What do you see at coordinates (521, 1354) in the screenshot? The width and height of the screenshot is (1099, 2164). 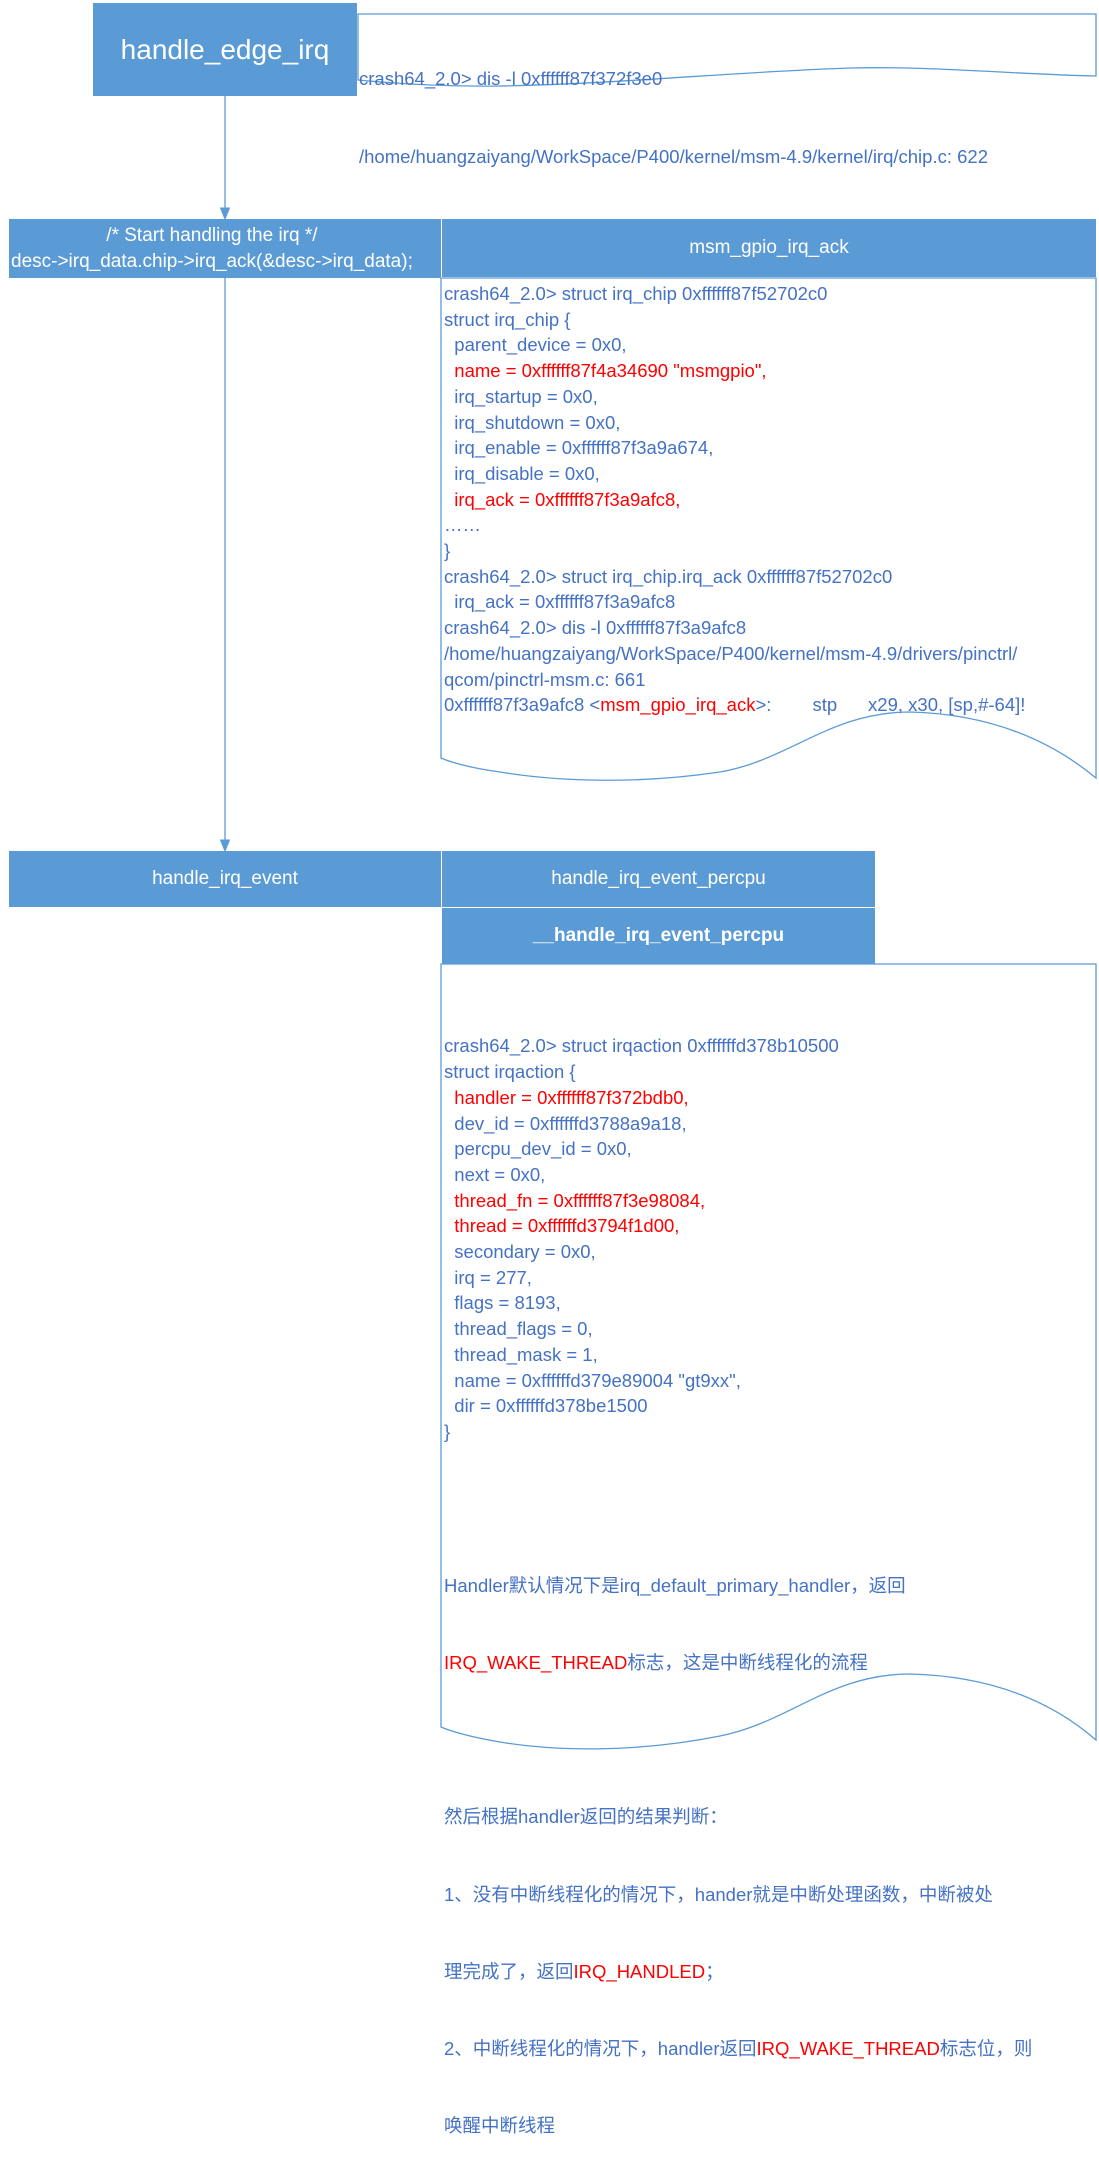 I see `irqaction-note-line: thread_mask = 1,` at bounding box center [521, 1354].